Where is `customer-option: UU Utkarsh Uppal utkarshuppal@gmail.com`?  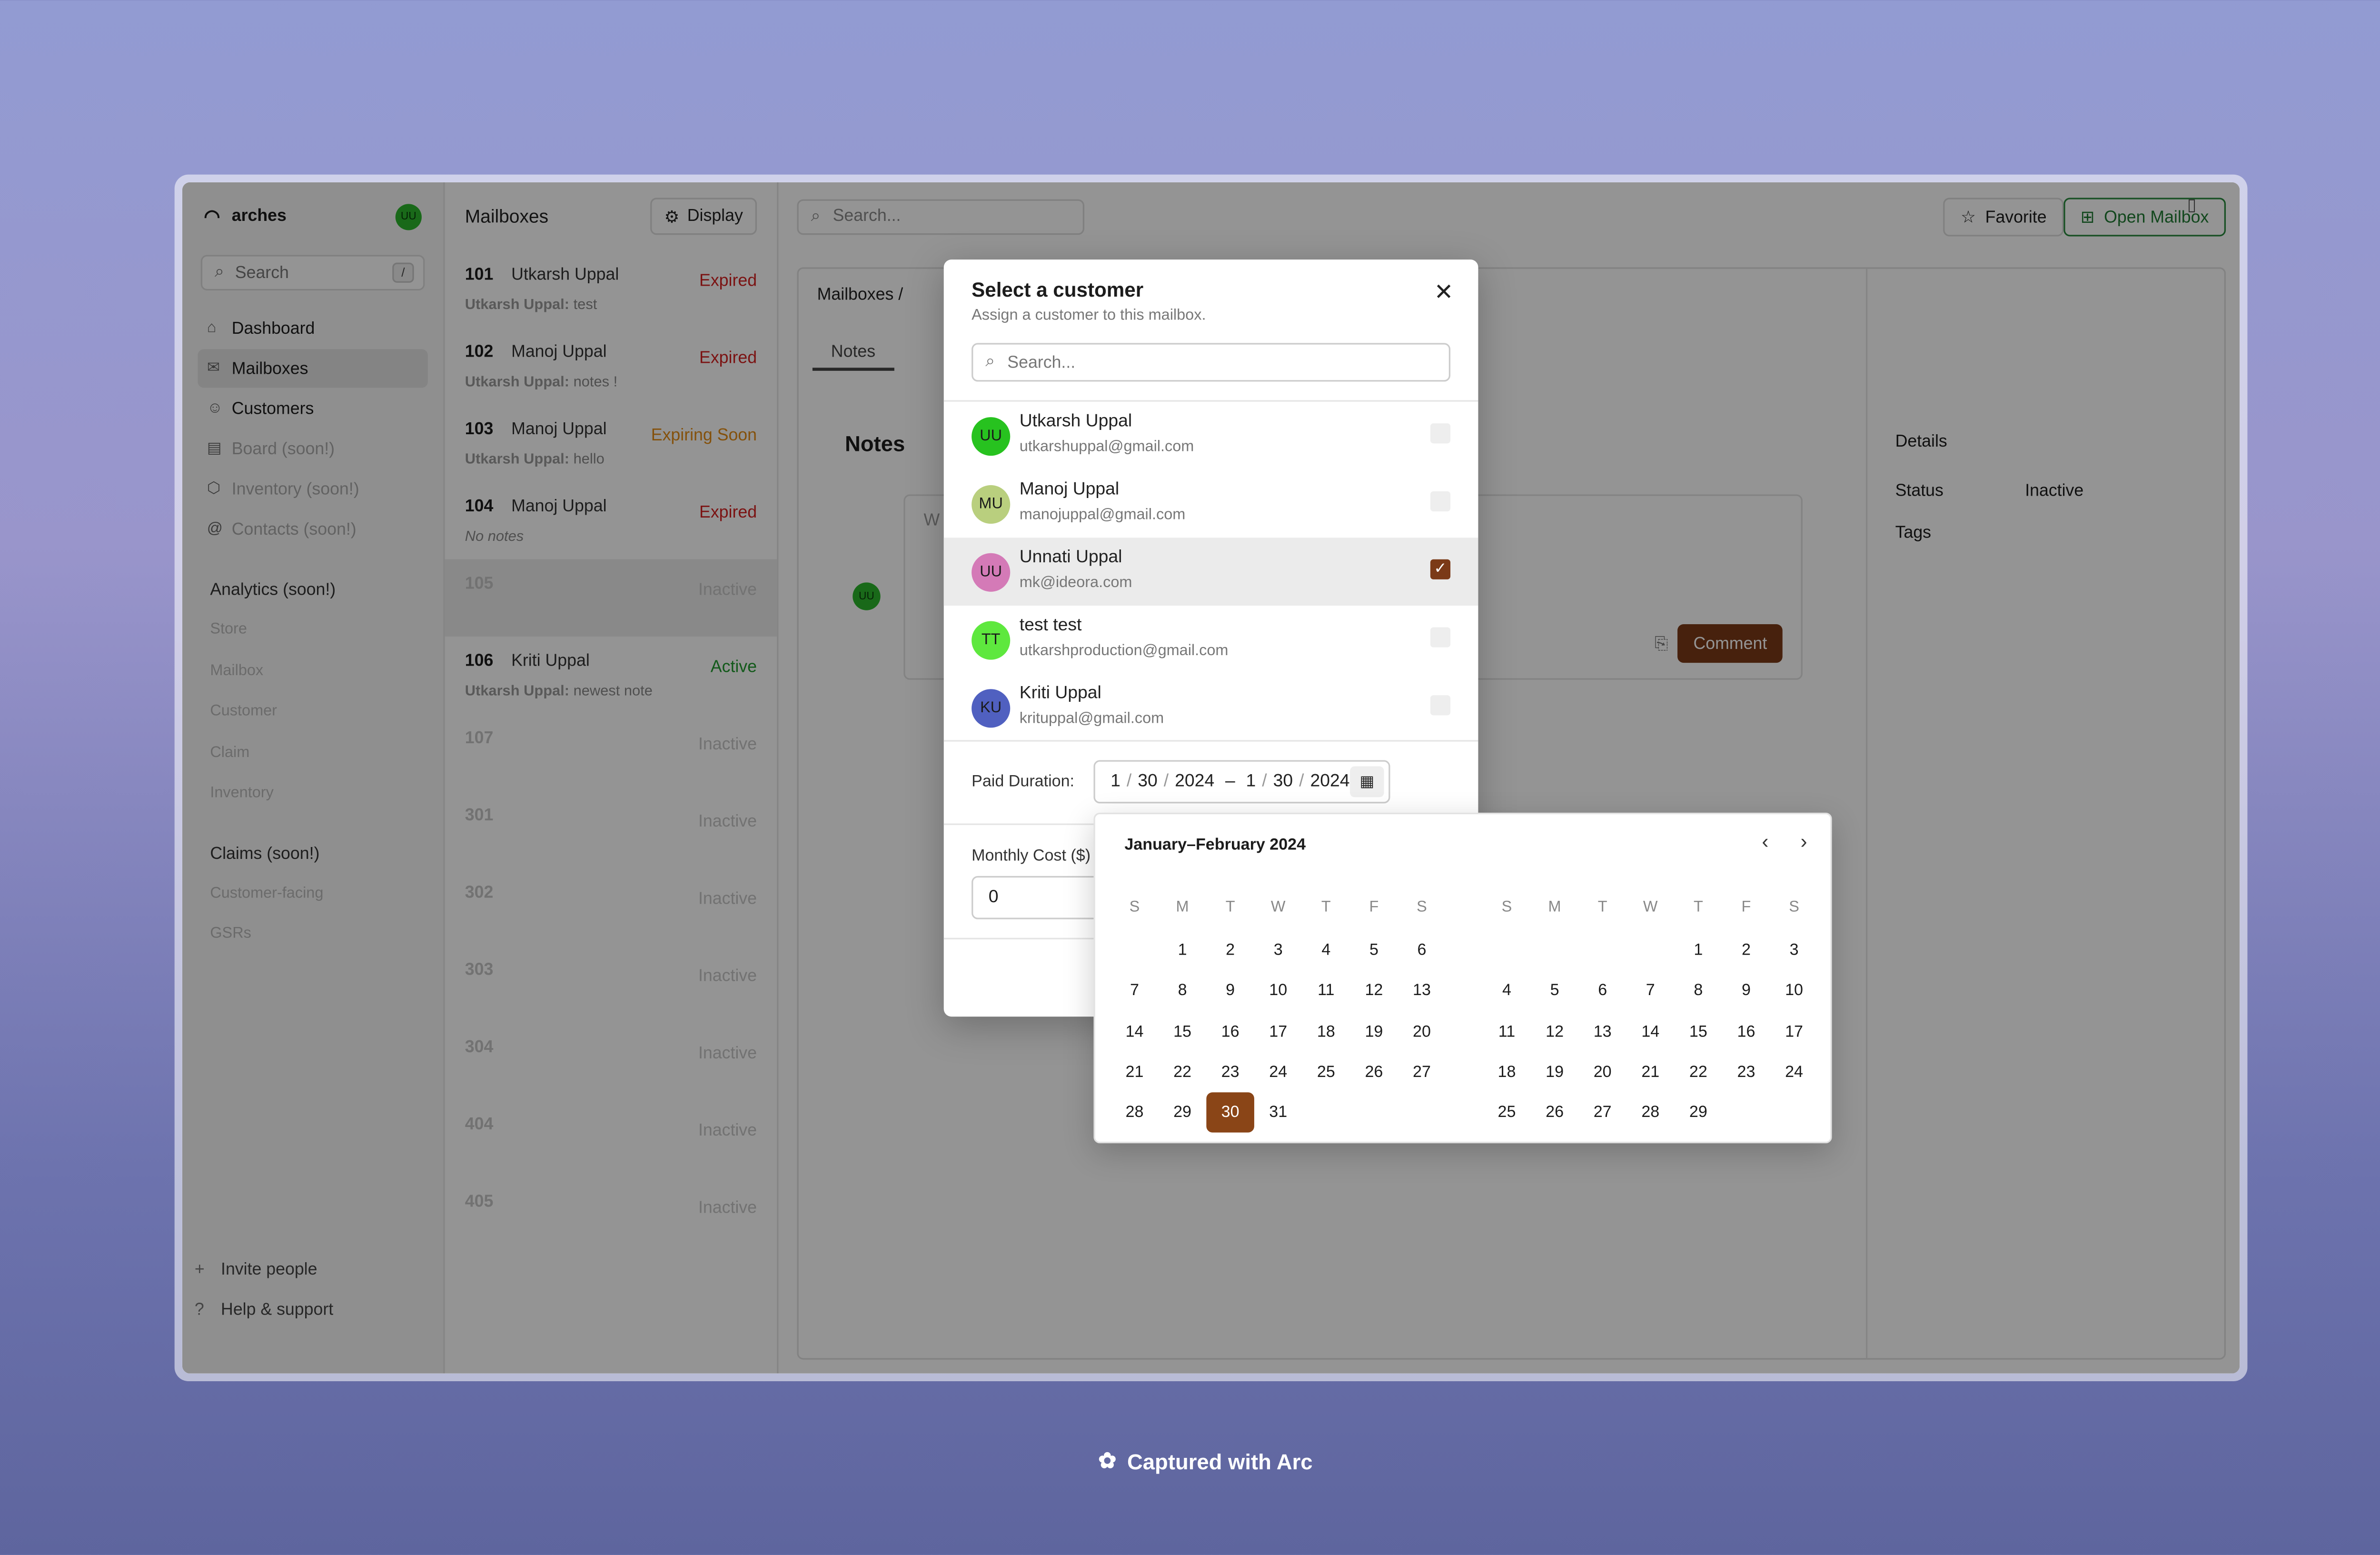
customer-option: UU Utkarsh Uppal utkarshuppal@gmail.com is located at coordinates (1211, 436).